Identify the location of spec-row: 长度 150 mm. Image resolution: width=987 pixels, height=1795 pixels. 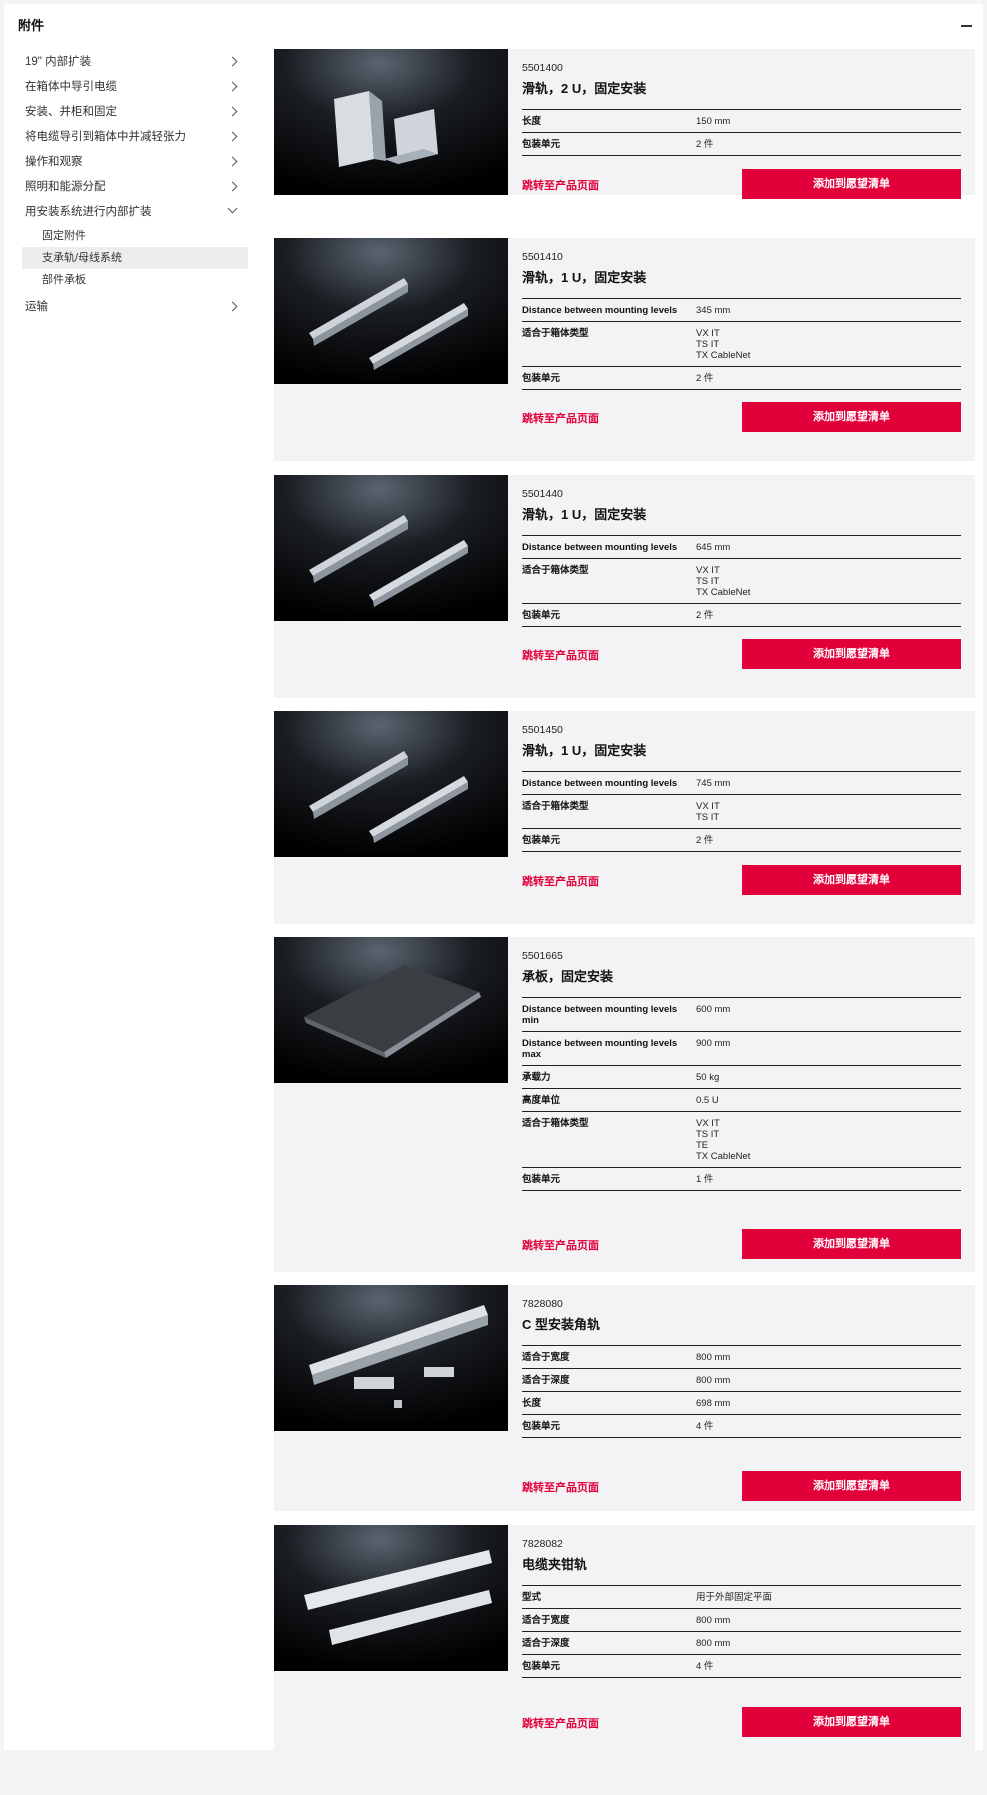
(741, 121).